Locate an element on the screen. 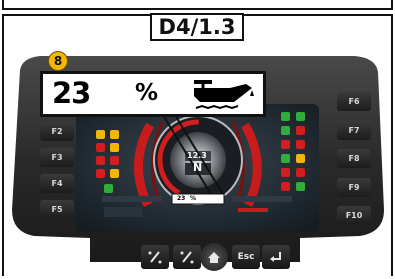 The width and height of the screenshot is (395, 279). light-lamp-icon is located at coordinates (114, 134).